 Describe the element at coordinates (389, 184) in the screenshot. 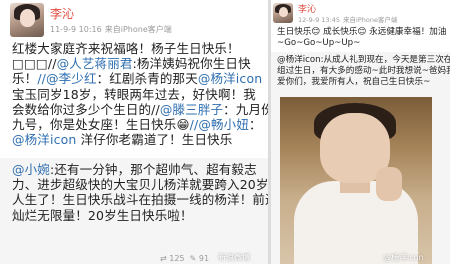

I see `photo-hand` at that location.